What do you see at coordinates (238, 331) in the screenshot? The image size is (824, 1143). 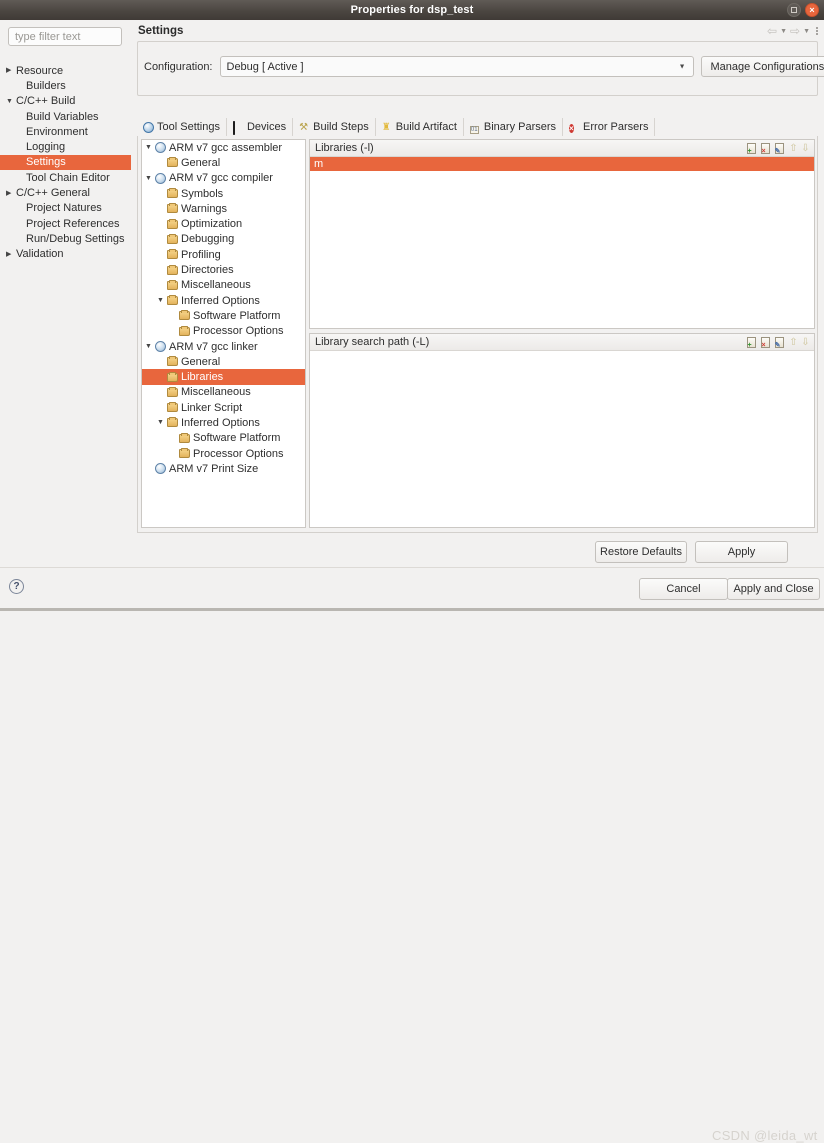 I see `tool-tree-item-label: Processor Options` at bounding box center [238, 331].